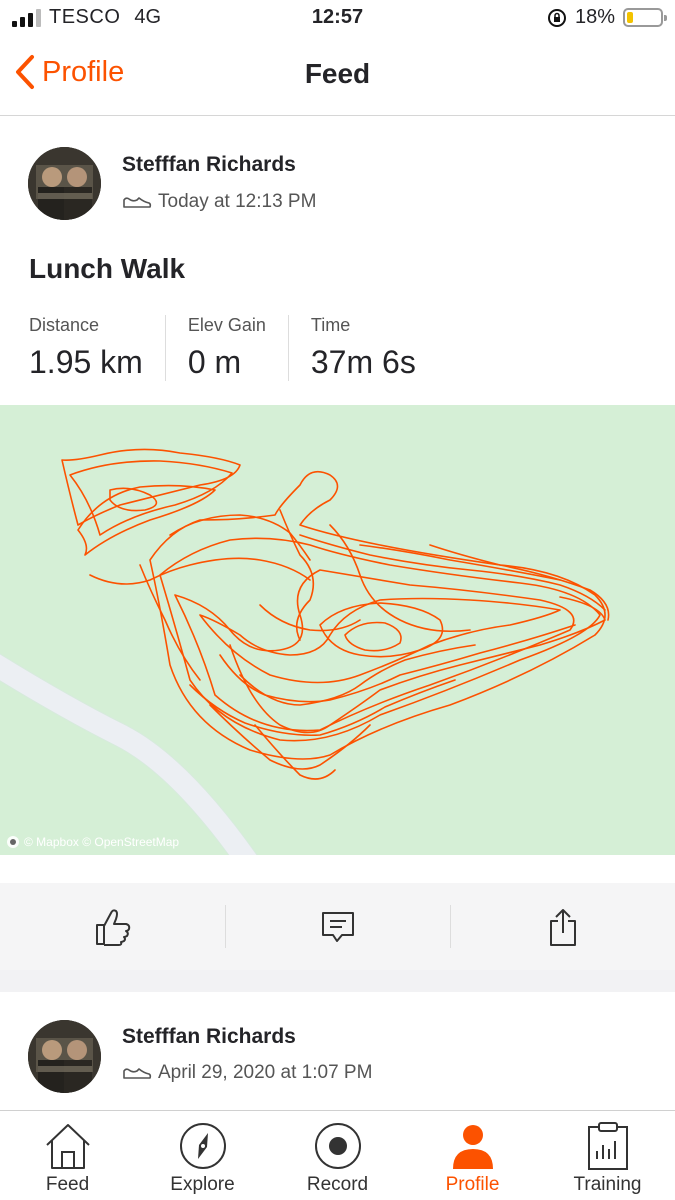  I want to click on map-attribution: © Mapbox © OpenStreetMap, so click(92, 842).